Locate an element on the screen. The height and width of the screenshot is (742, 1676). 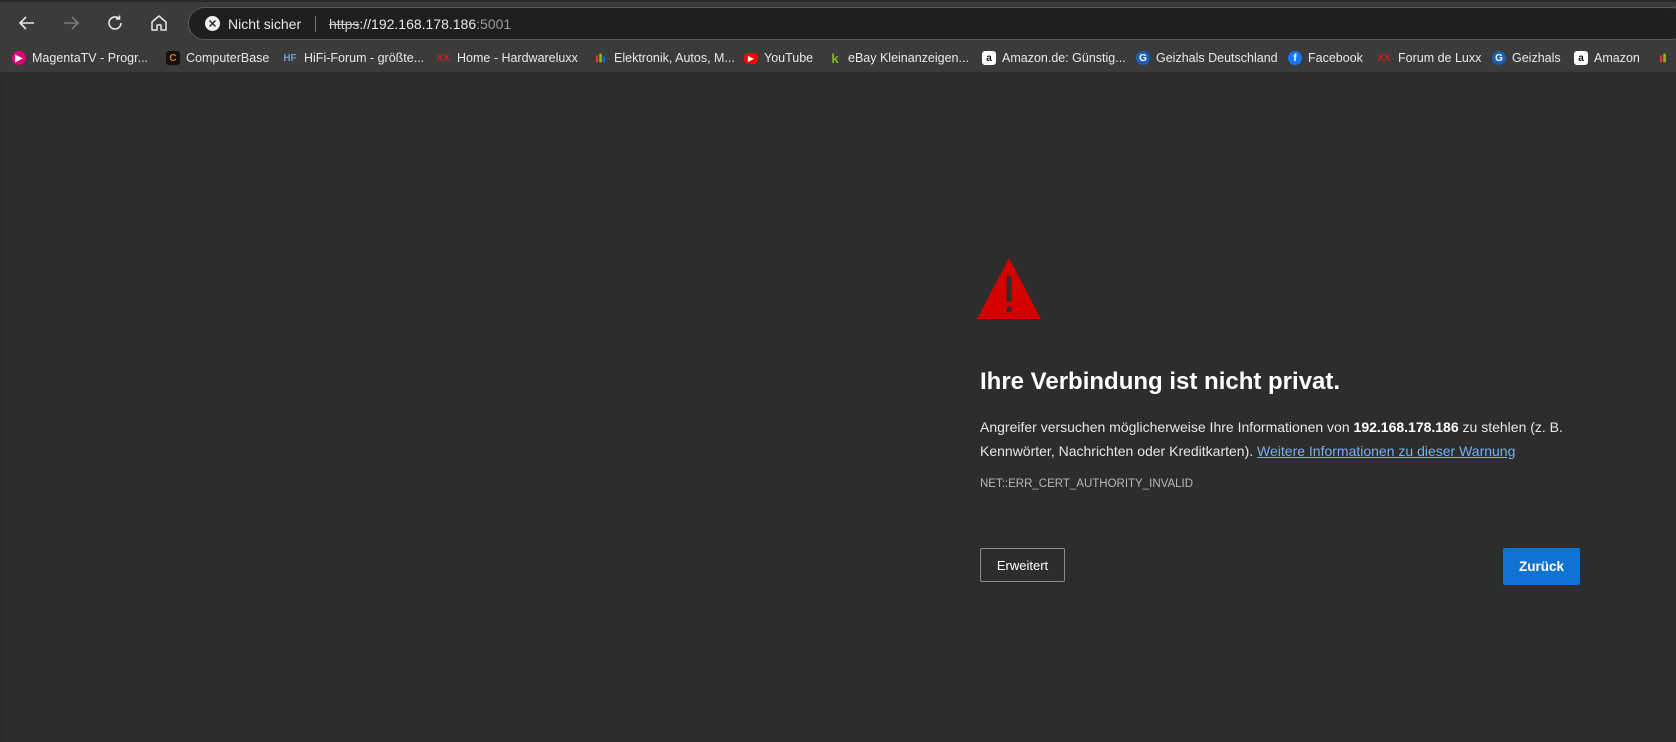
forward-button is located at coordinates (71, 23).